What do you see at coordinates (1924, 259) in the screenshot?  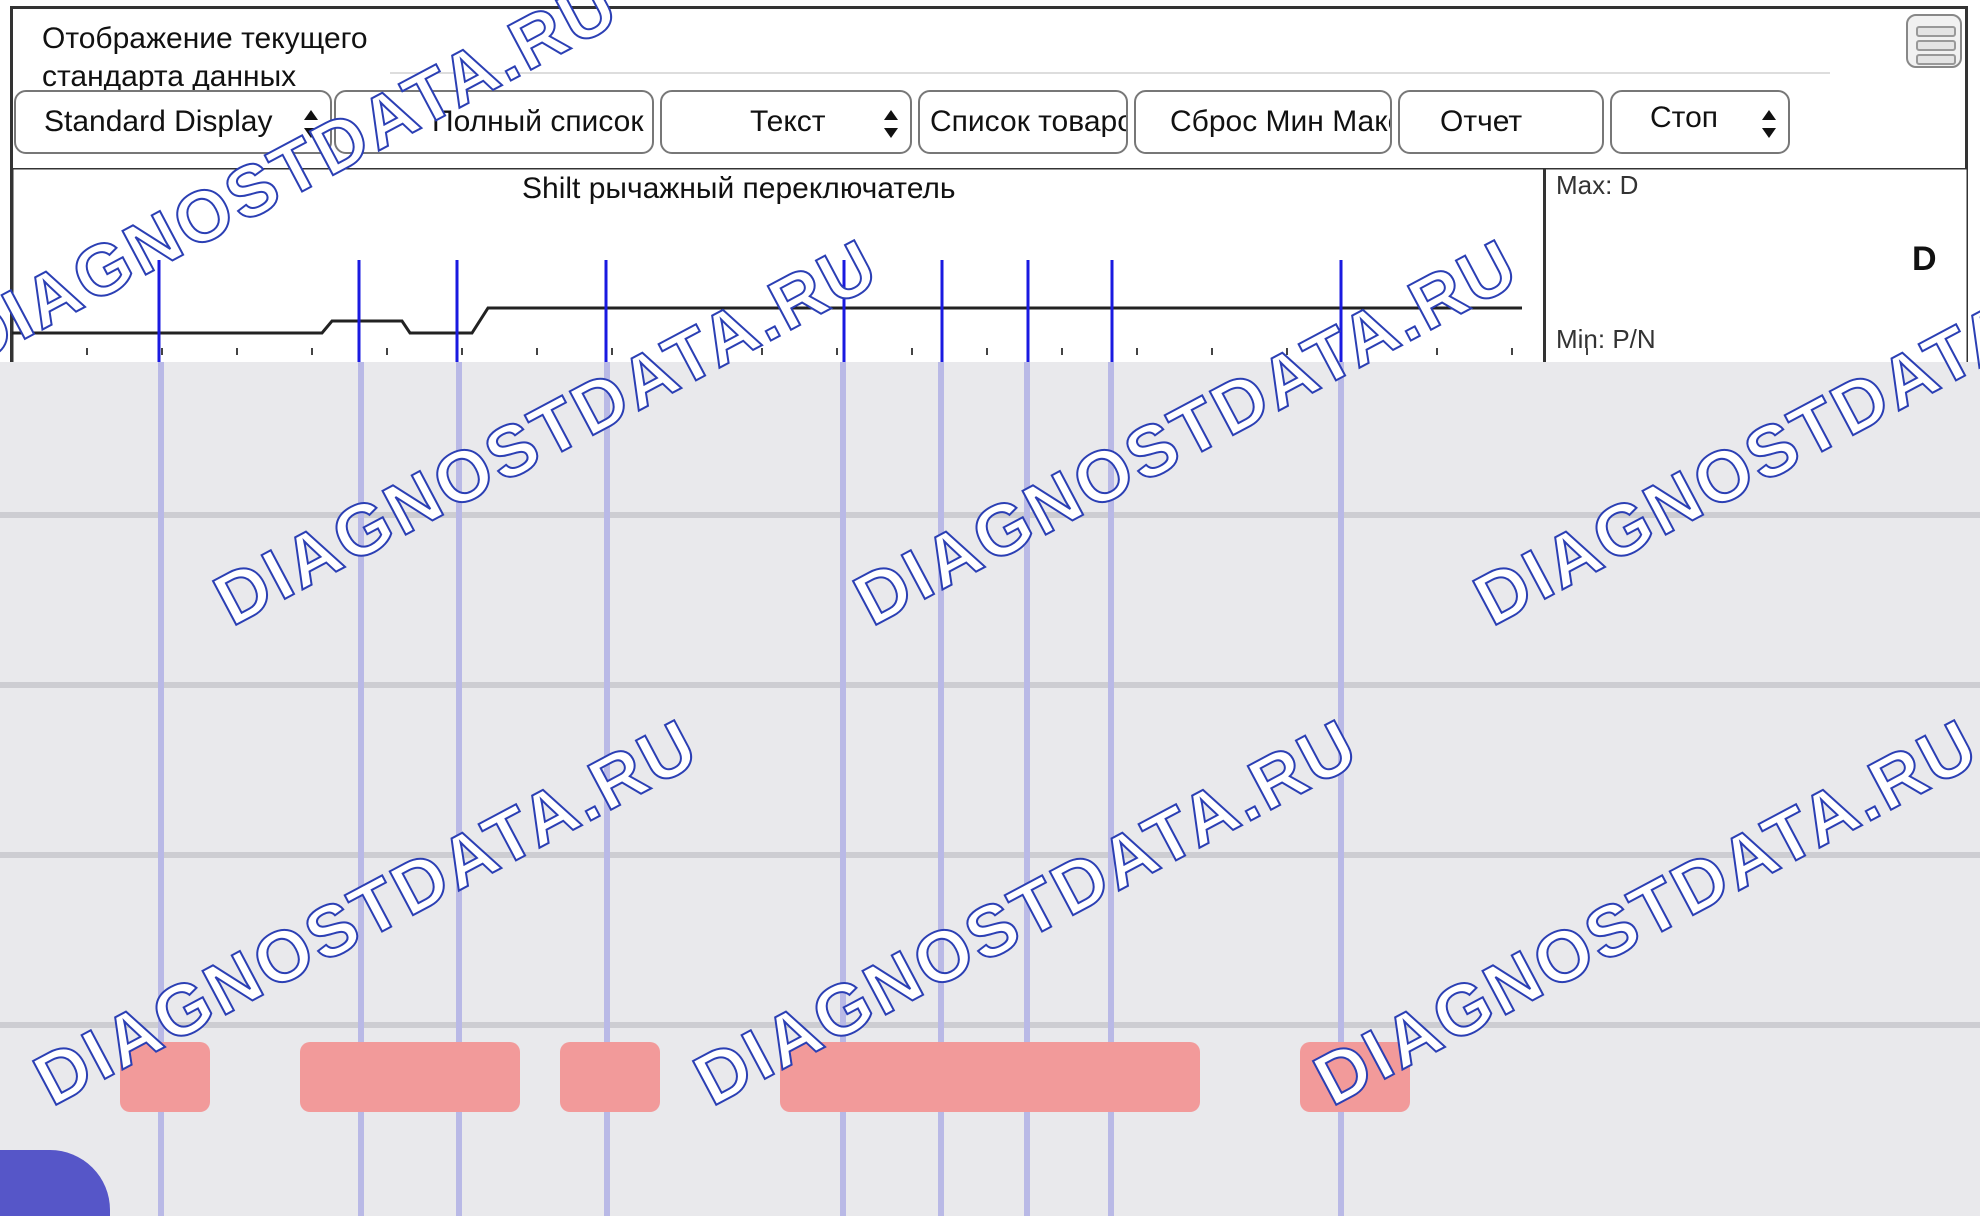 I see `current-value: D` at bounding box center [1924, 259].